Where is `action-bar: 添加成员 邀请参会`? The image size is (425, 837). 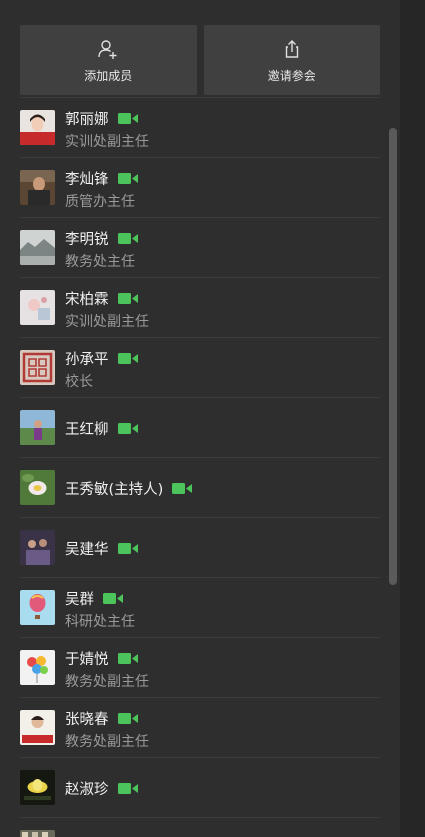 action-bar: 添加成员 邀请参会 is located at coordinates (200, 60).